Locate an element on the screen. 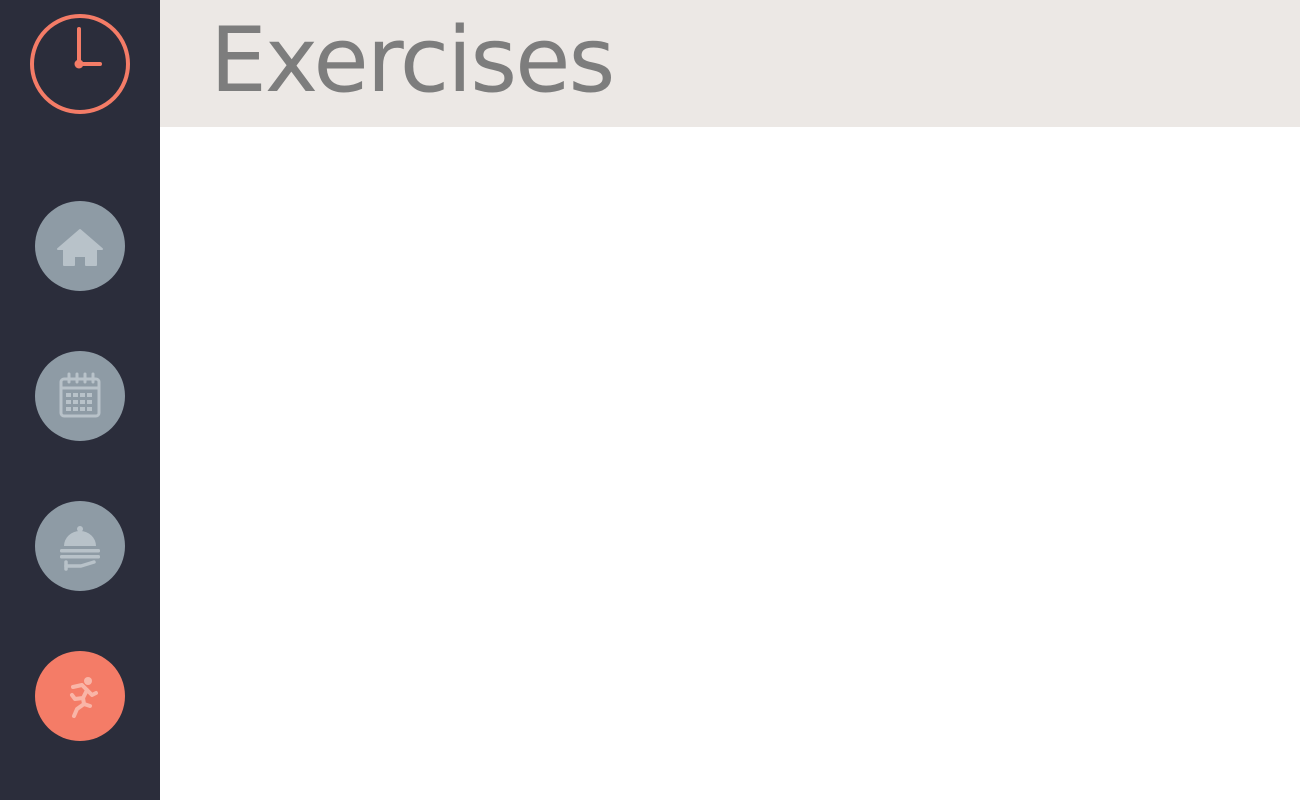  page-header: Exercises is located at coordinates (730, 63).